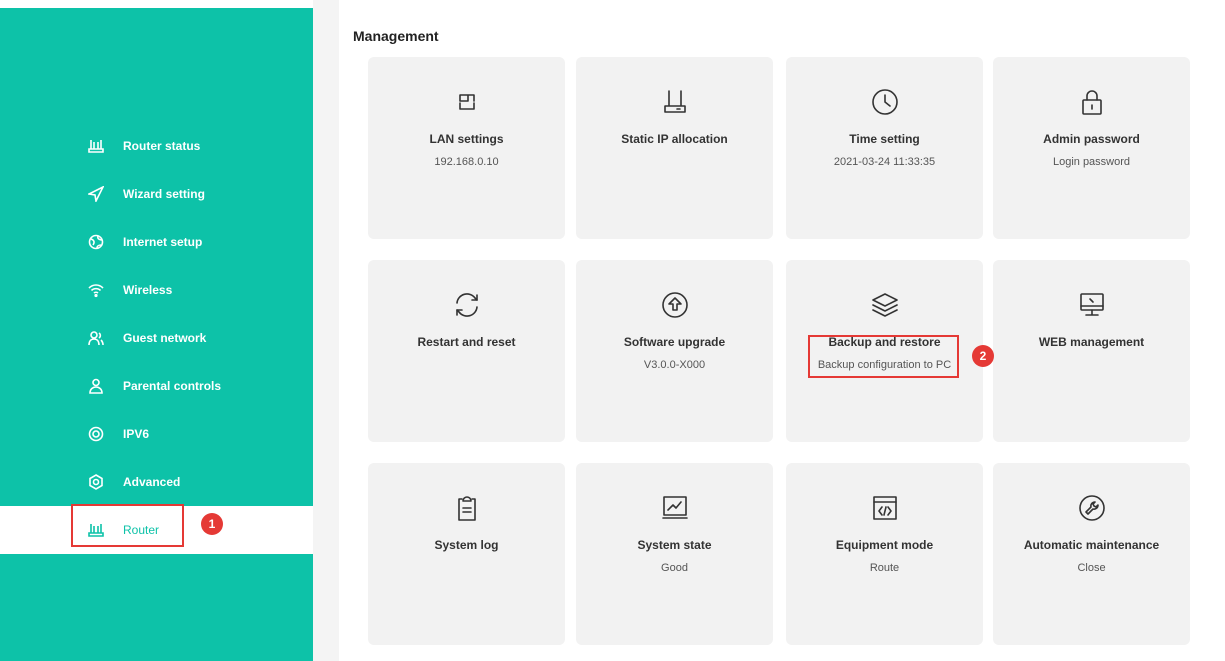 This screenshot has width=1225, height=661. What do you see at coordinates (884, 545) in the screenshot?
I see `card-title: Equipment mode` at bounding box center [884, 545].